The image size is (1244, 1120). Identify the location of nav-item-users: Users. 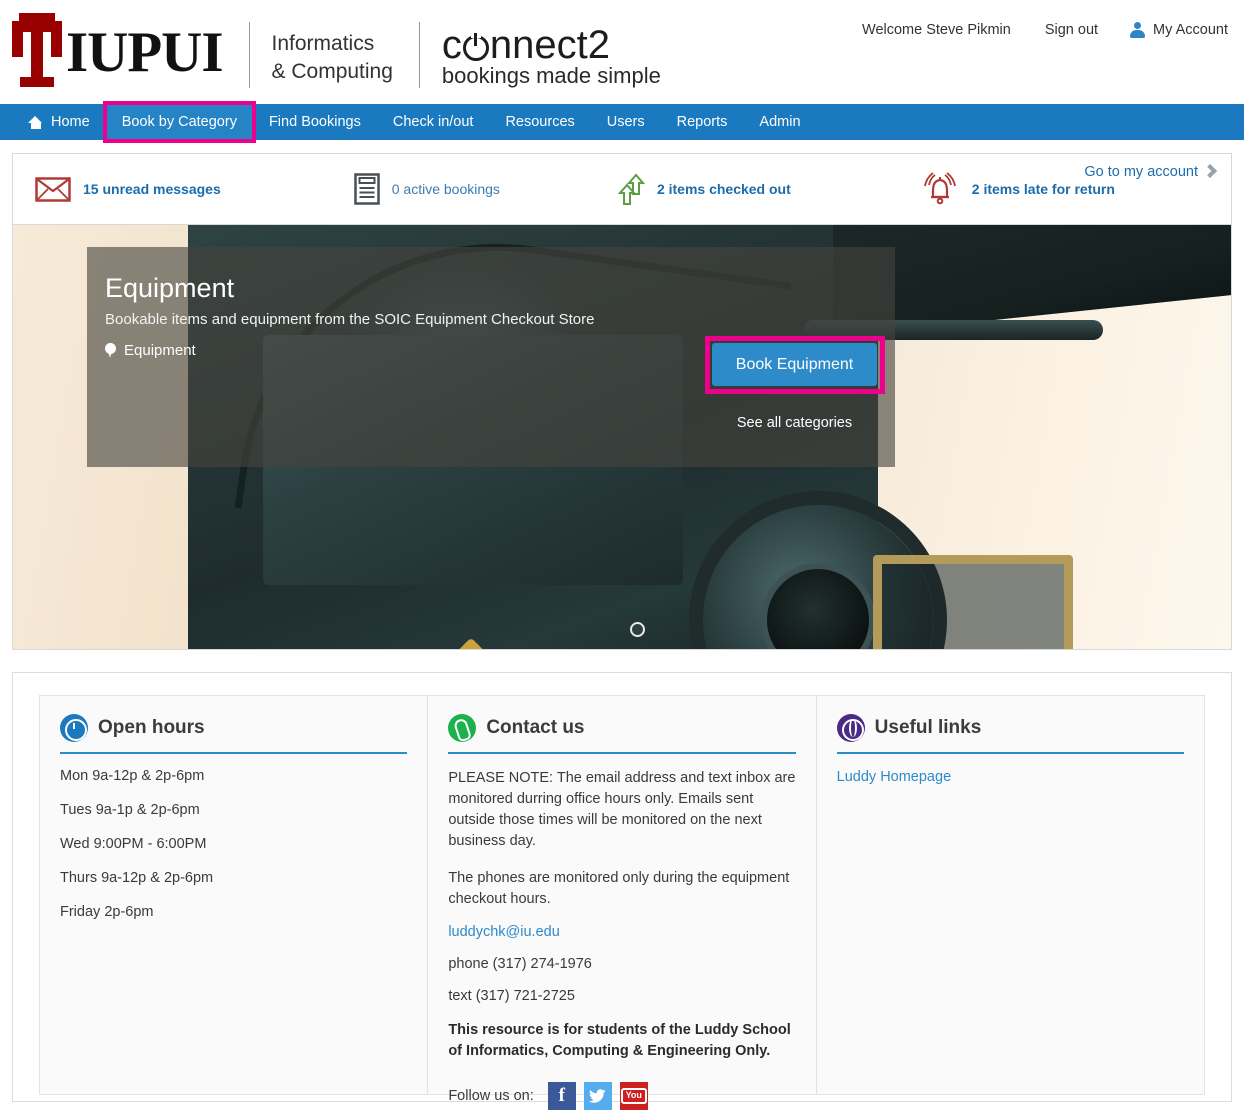
(626, 122).